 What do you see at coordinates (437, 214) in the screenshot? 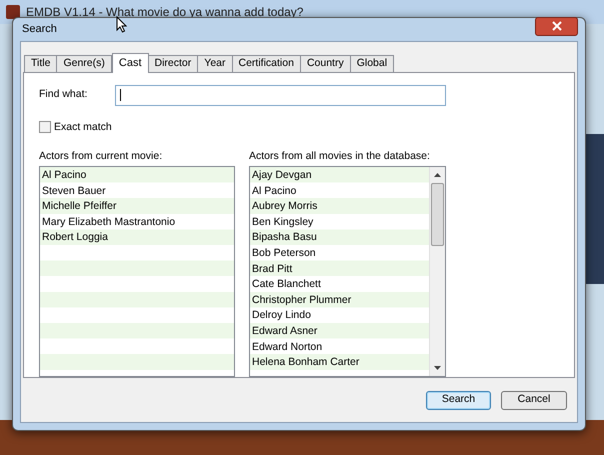
I see `scrollbar-thumb` at bounding box center [437, 214].